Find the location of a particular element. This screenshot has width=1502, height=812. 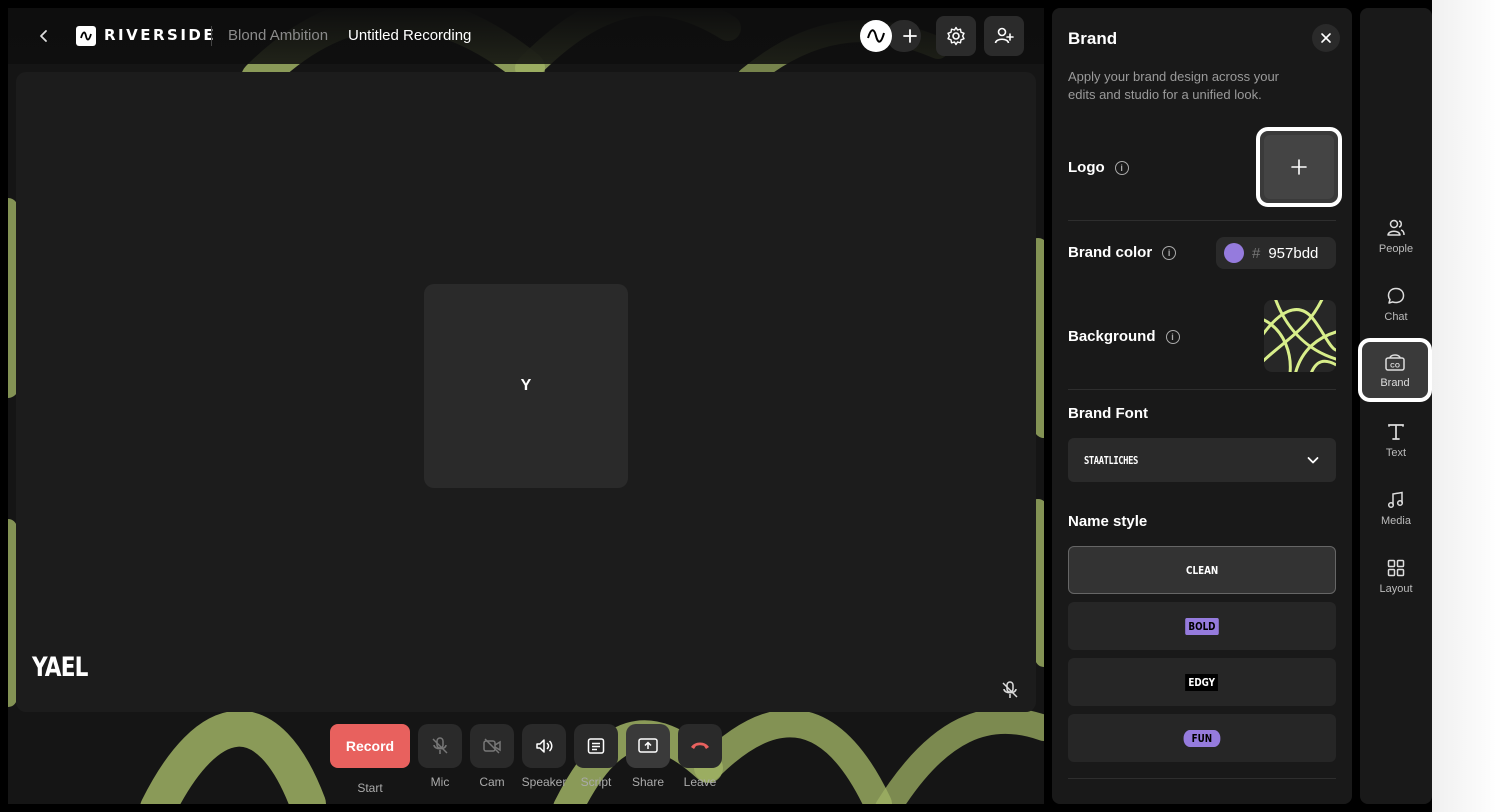

share-button is located at coordinates (648, 746).